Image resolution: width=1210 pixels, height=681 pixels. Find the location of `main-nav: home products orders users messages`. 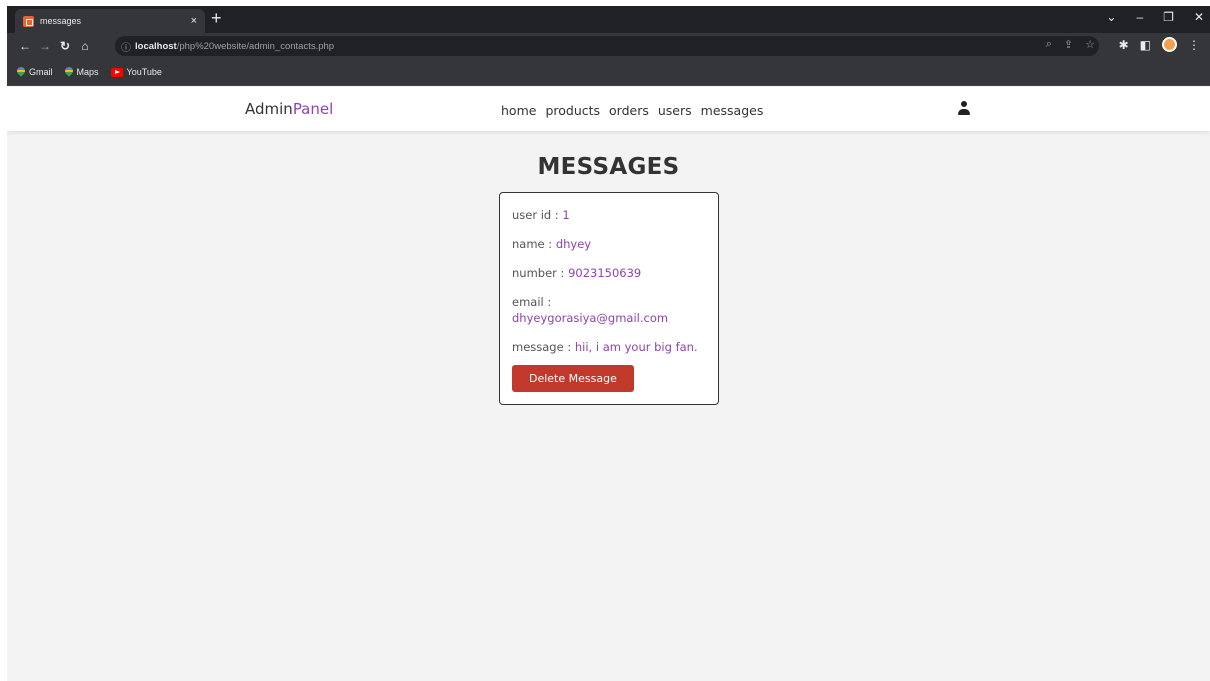

main-nav: home products orders users messages is located at coordinates (632, 110).